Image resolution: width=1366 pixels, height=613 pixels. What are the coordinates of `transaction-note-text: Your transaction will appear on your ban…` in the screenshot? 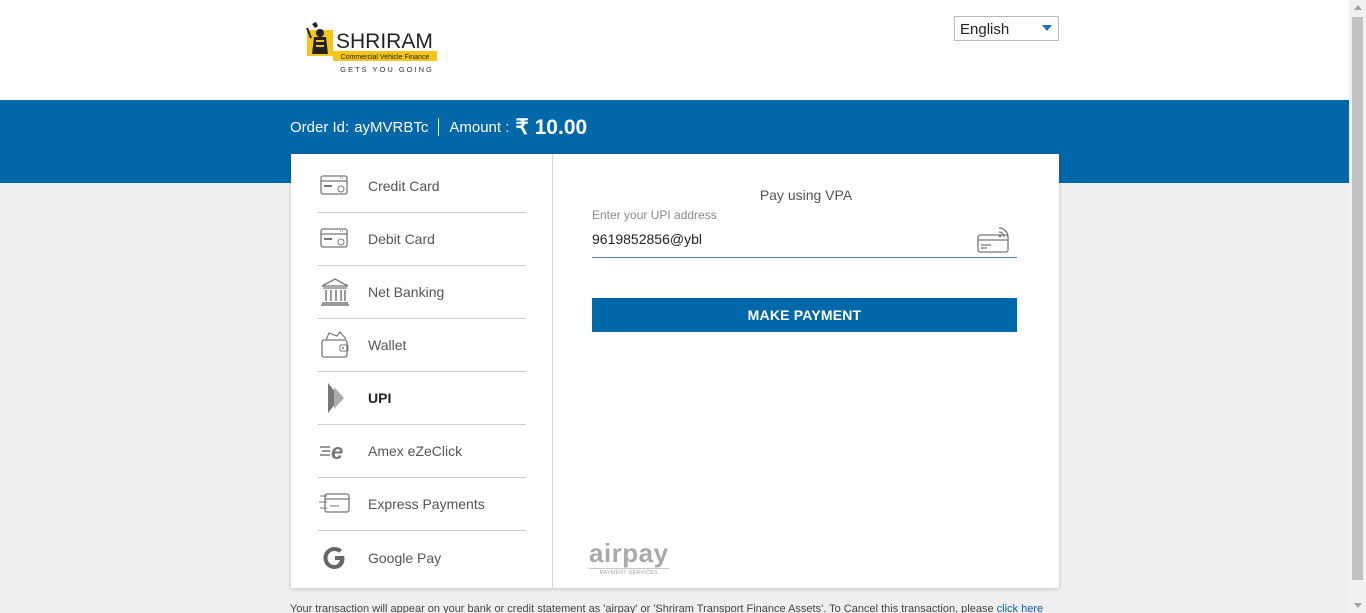 It's located at (642, 608).